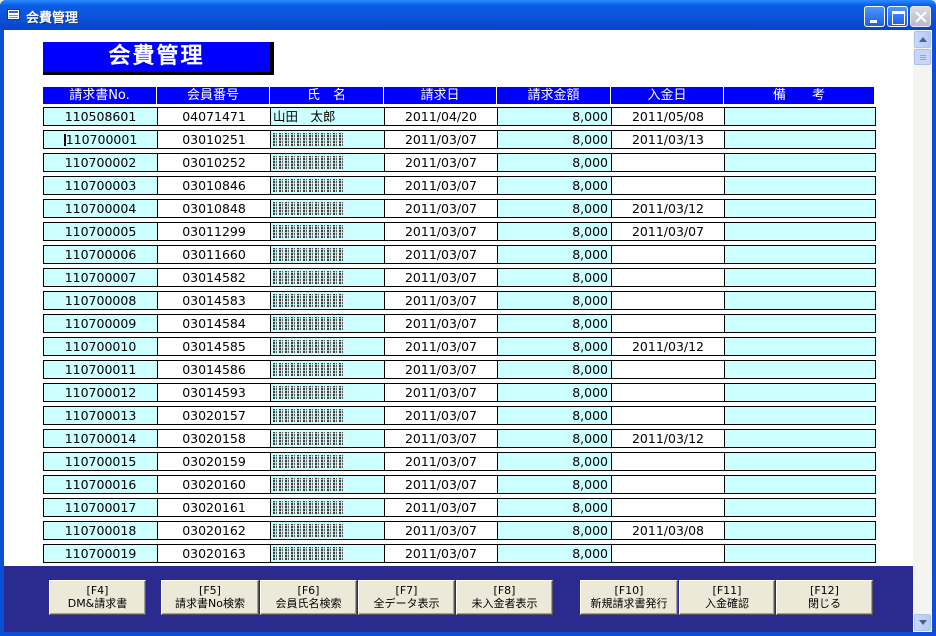 The height and width of the screenshot is (636, 936). I want to click on member-number-field: 03020157, so click(214, 415).